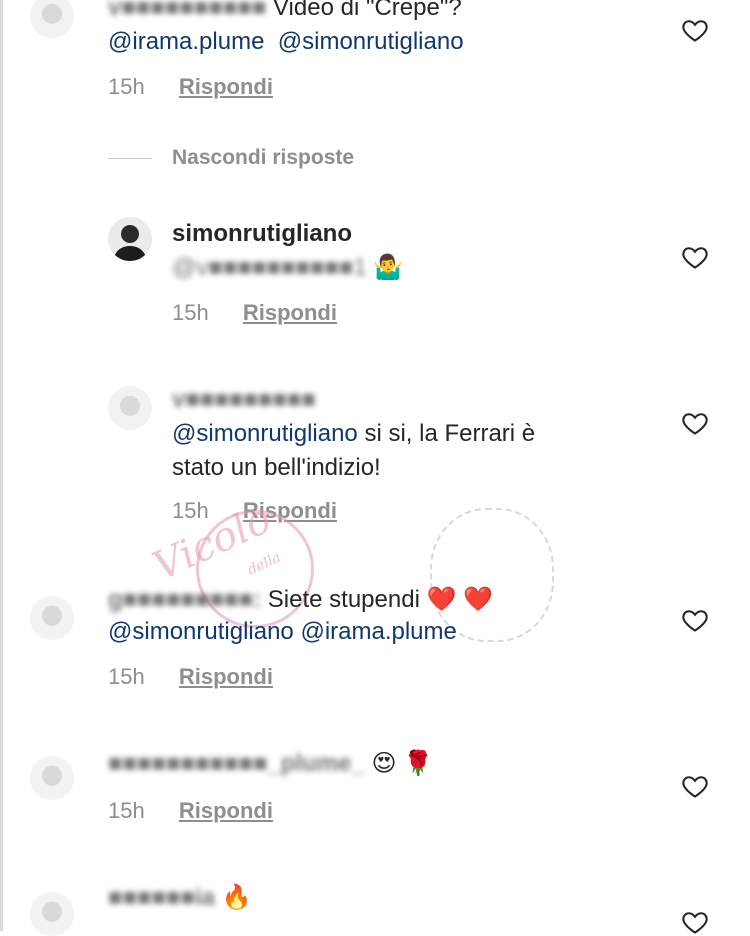 The image size is (750, 936). Describe the element at coordinates (263, 157) in the screenshot. I see `hide-replies-label: Nascondi risposte` at that location.